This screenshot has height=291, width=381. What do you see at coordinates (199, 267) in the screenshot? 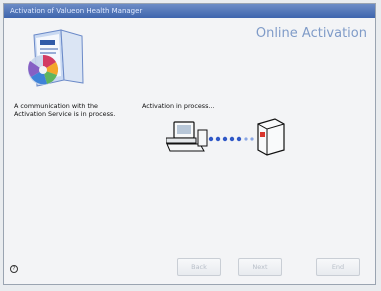
I see `back-button: Back` at bounding box center [199, 267].